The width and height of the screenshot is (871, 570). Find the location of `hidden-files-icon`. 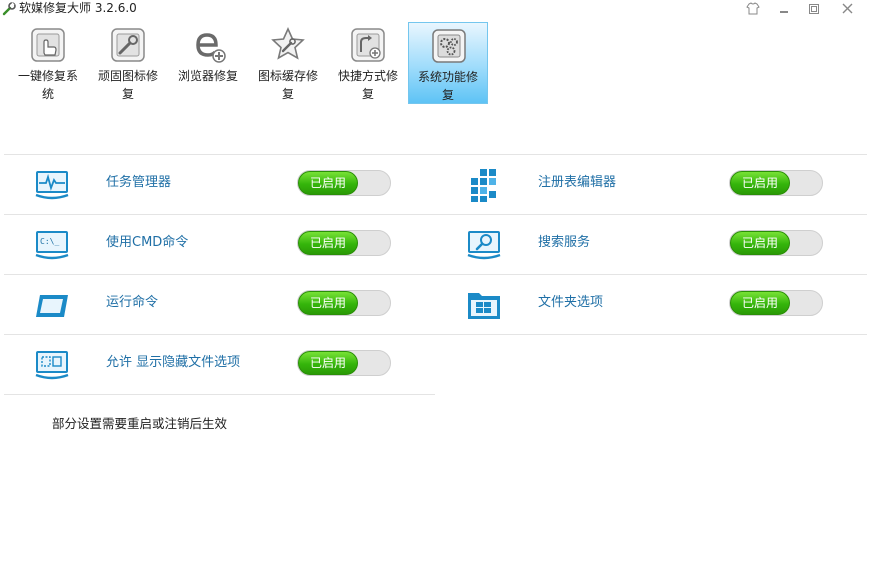

hidden-files-icon is located at coordinates (52, 365).